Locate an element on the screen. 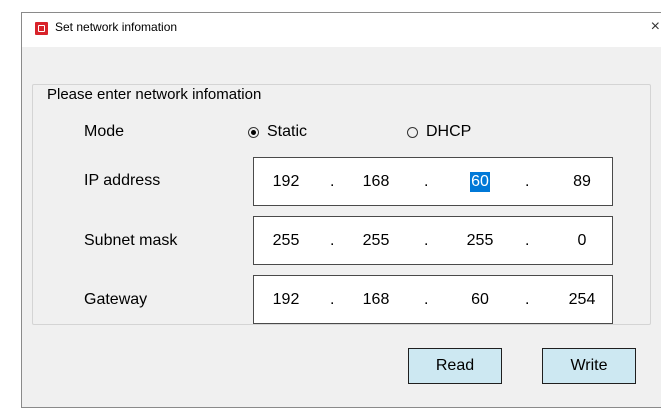 The height and width of the screenshot is (414, 661). subnet-octet-2: 255 is located at coordinates (376, 240).